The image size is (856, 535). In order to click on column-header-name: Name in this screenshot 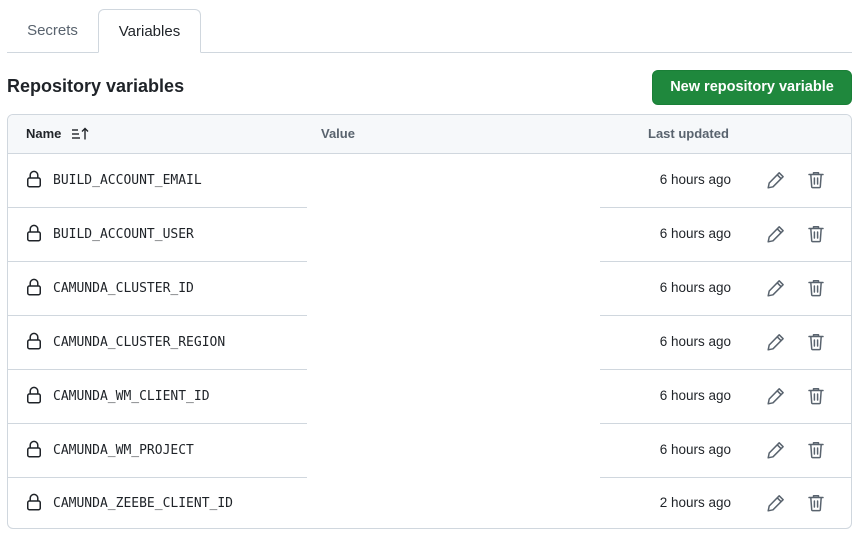, I will do `click(57, 134)`.